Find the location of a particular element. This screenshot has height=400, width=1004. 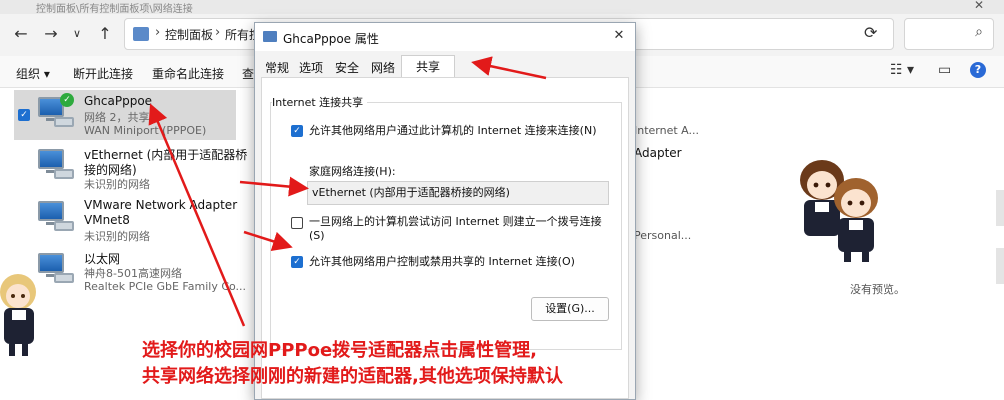

annotation-line-1: 选择你的校园网PPPoe拨号适配器点击属性管理, is located at coordinates (339, 350).